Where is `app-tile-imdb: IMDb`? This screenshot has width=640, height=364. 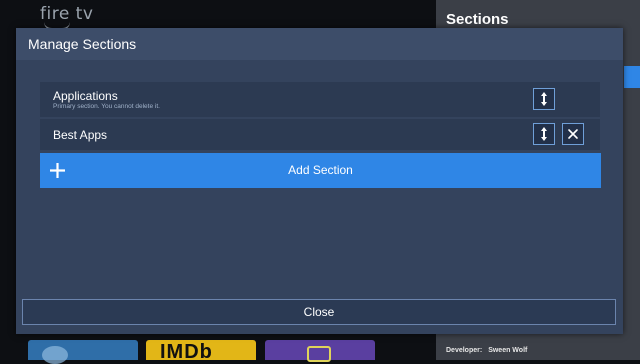 app-tile-imdb: IMDb is located at coordinates (201, 350).